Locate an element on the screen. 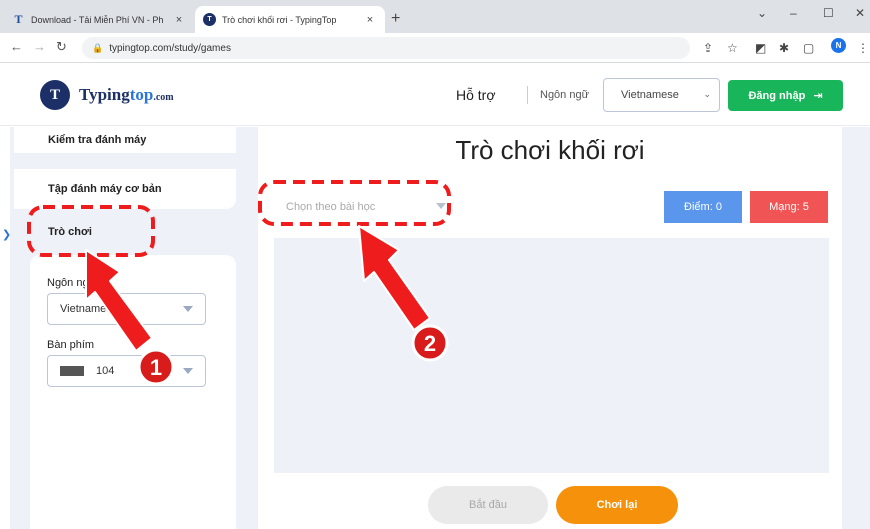  logo-brand: Typing is located at coordinates (104, 94).